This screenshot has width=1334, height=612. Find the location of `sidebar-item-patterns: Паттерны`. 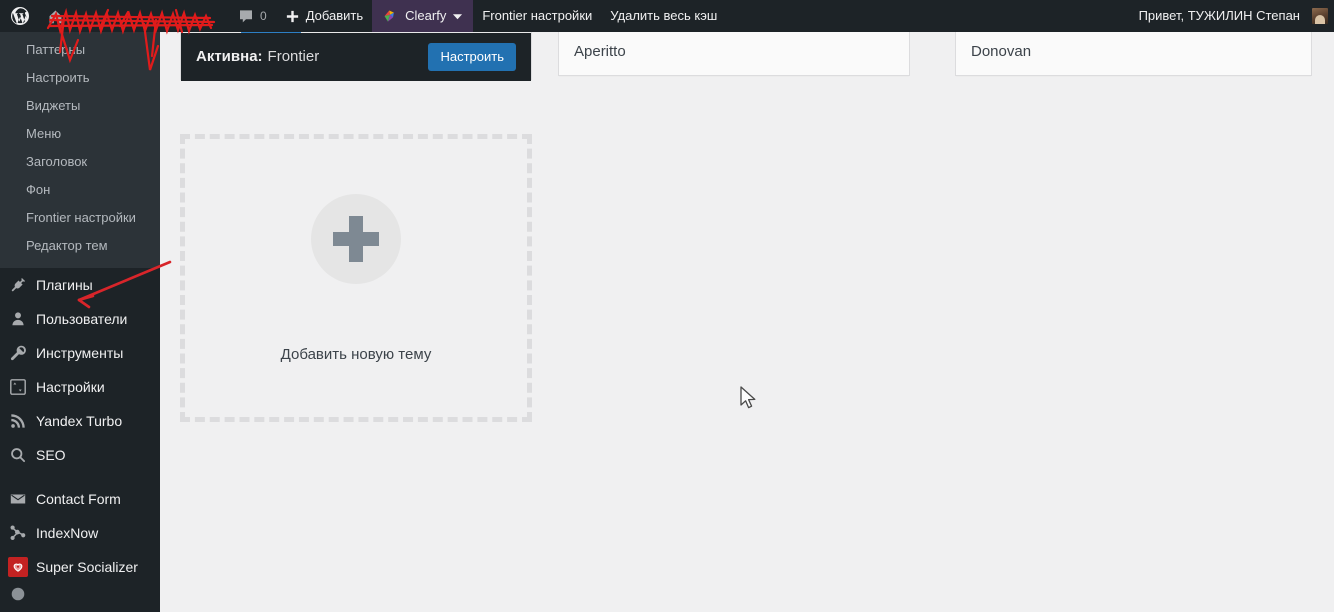

sidebar-item-patterns: Паттерны is located at coordinates (80, 50).